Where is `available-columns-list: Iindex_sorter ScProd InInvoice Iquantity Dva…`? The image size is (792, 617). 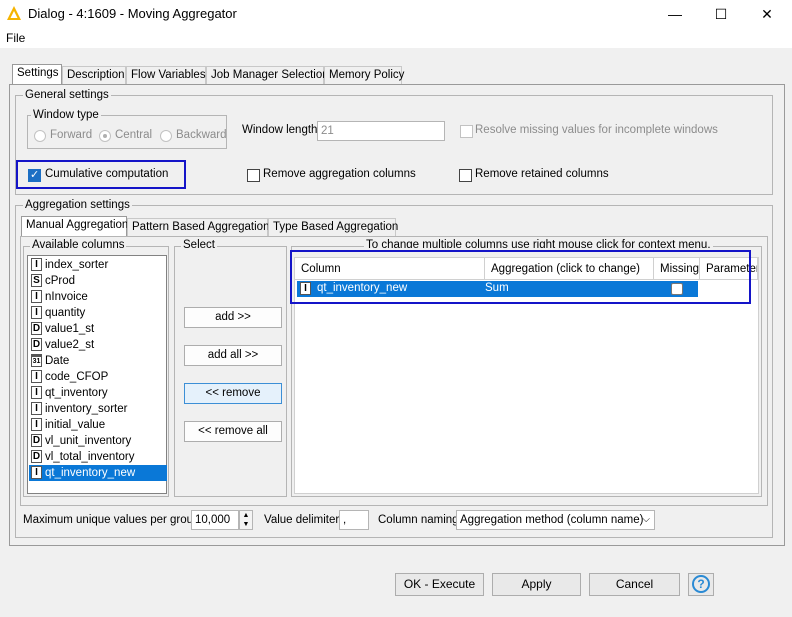
available-columns-list: Iindex_sorter ScProd InInvoice Iquantity Dva… is located at coordinates (97, 374).